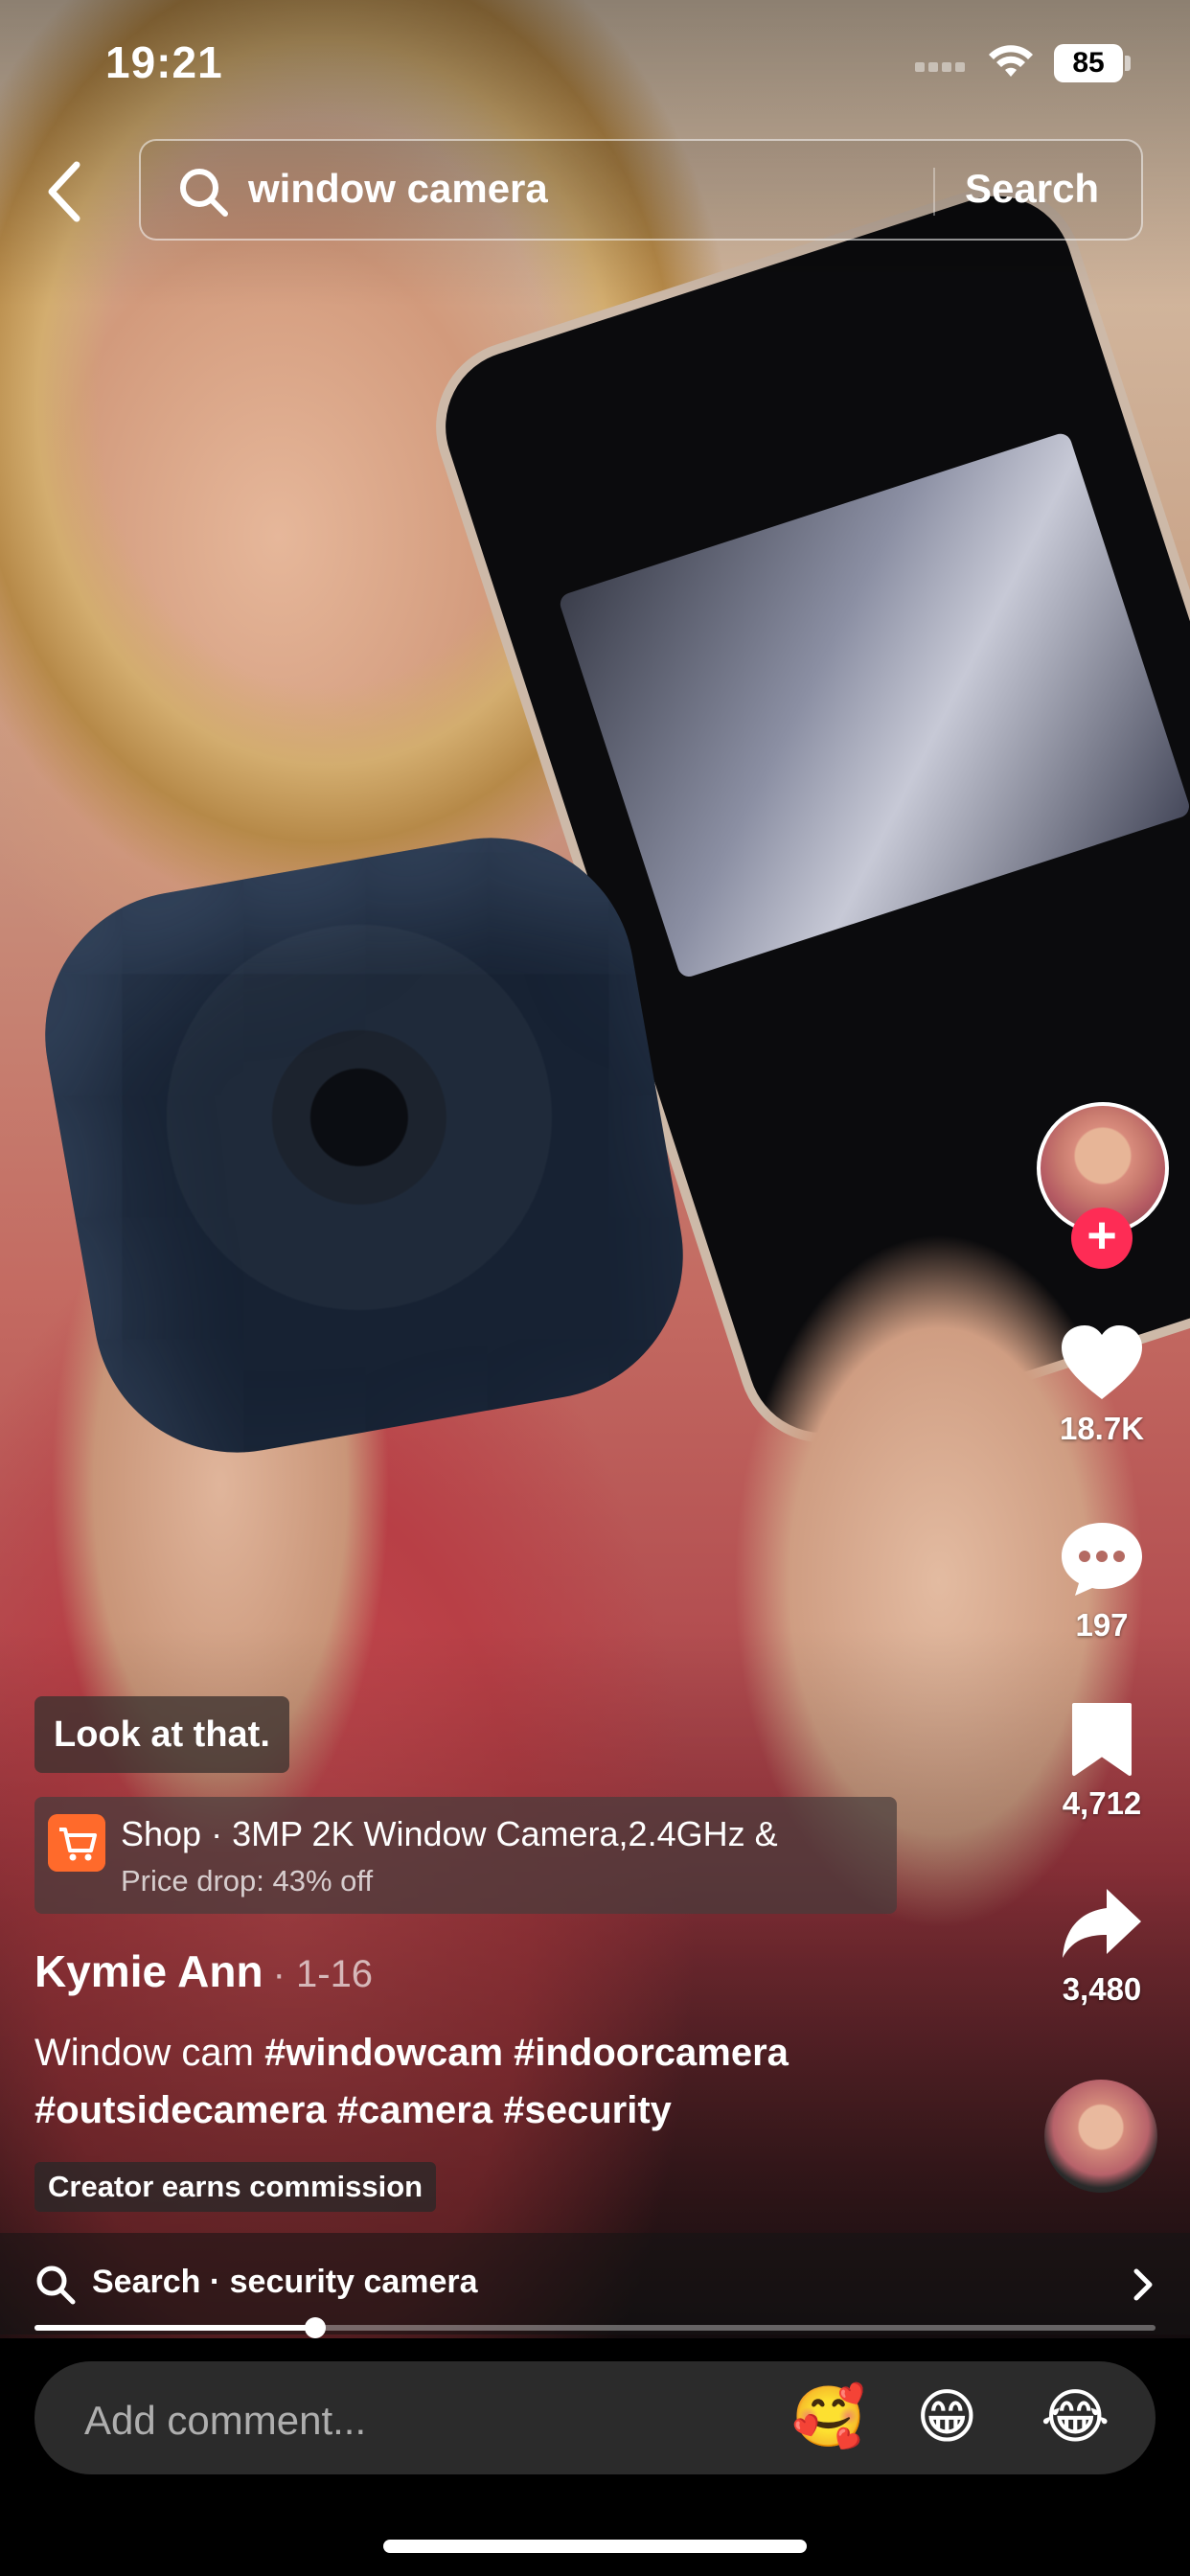  Describe the element at coordinates (315, 2327) in the screenshot. I see `video-progress-handle` at that location.